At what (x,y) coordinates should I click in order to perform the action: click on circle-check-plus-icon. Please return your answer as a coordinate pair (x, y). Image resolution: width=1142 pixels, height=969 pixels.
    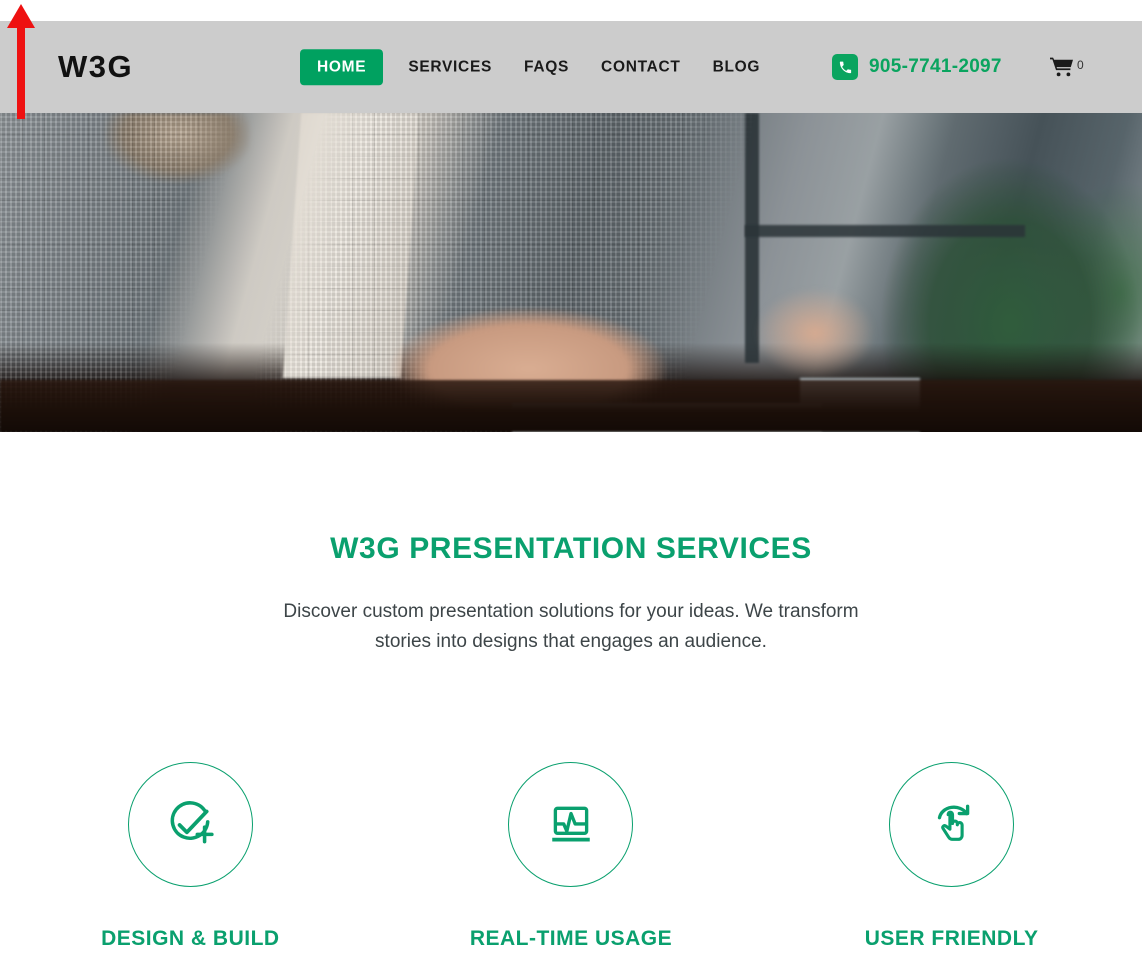
    Looking at the image, I should click on (192, 821).